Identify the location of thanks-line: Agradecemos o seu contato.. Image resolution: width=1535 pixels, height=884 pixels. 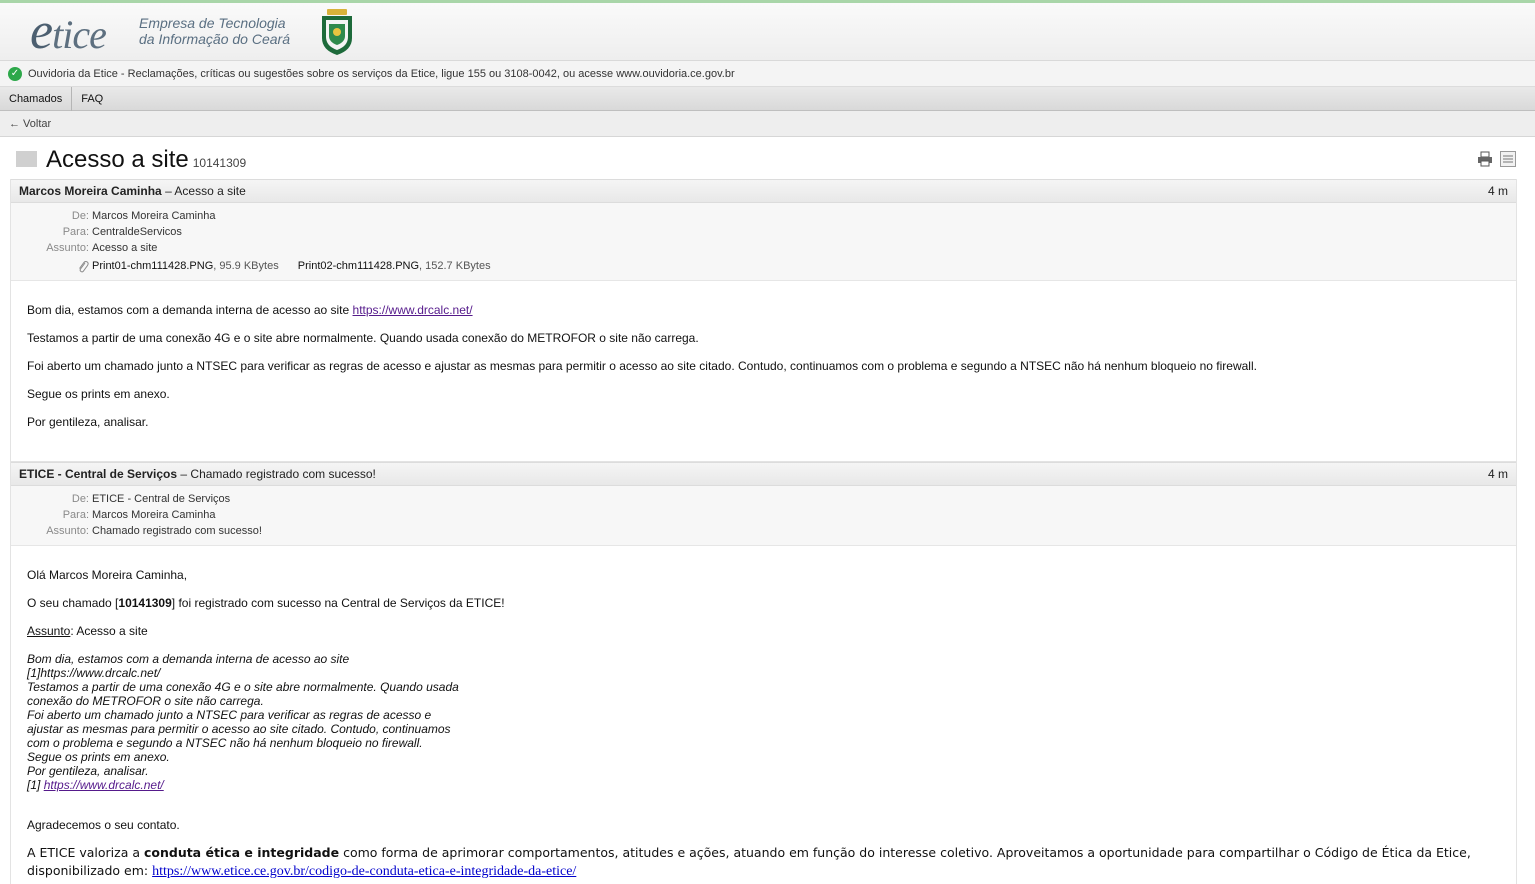
(103, 825).